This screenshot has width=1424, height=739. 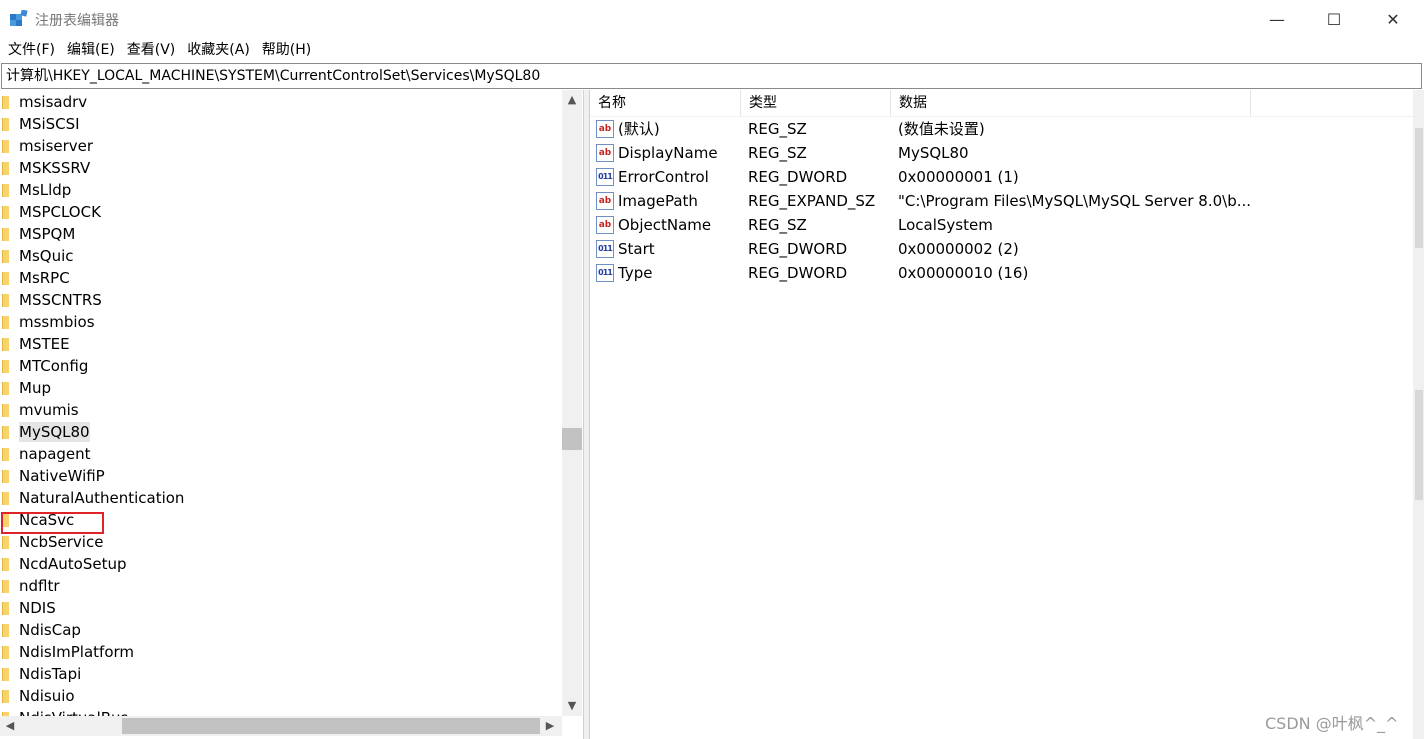 What do you see at coordinates (56, 146) in the screenshot?
I see `tree-item-label: msiserver` at bounding box center [56, 146].